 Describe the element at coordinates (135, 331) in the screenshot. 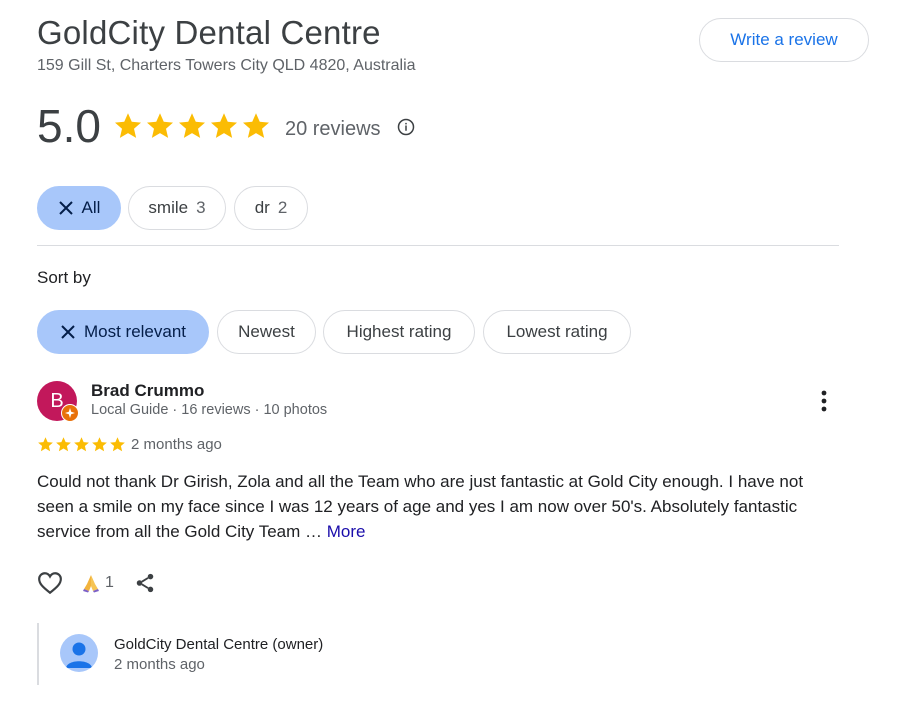

I see `sort-chip-label: Most relevant` at that location.